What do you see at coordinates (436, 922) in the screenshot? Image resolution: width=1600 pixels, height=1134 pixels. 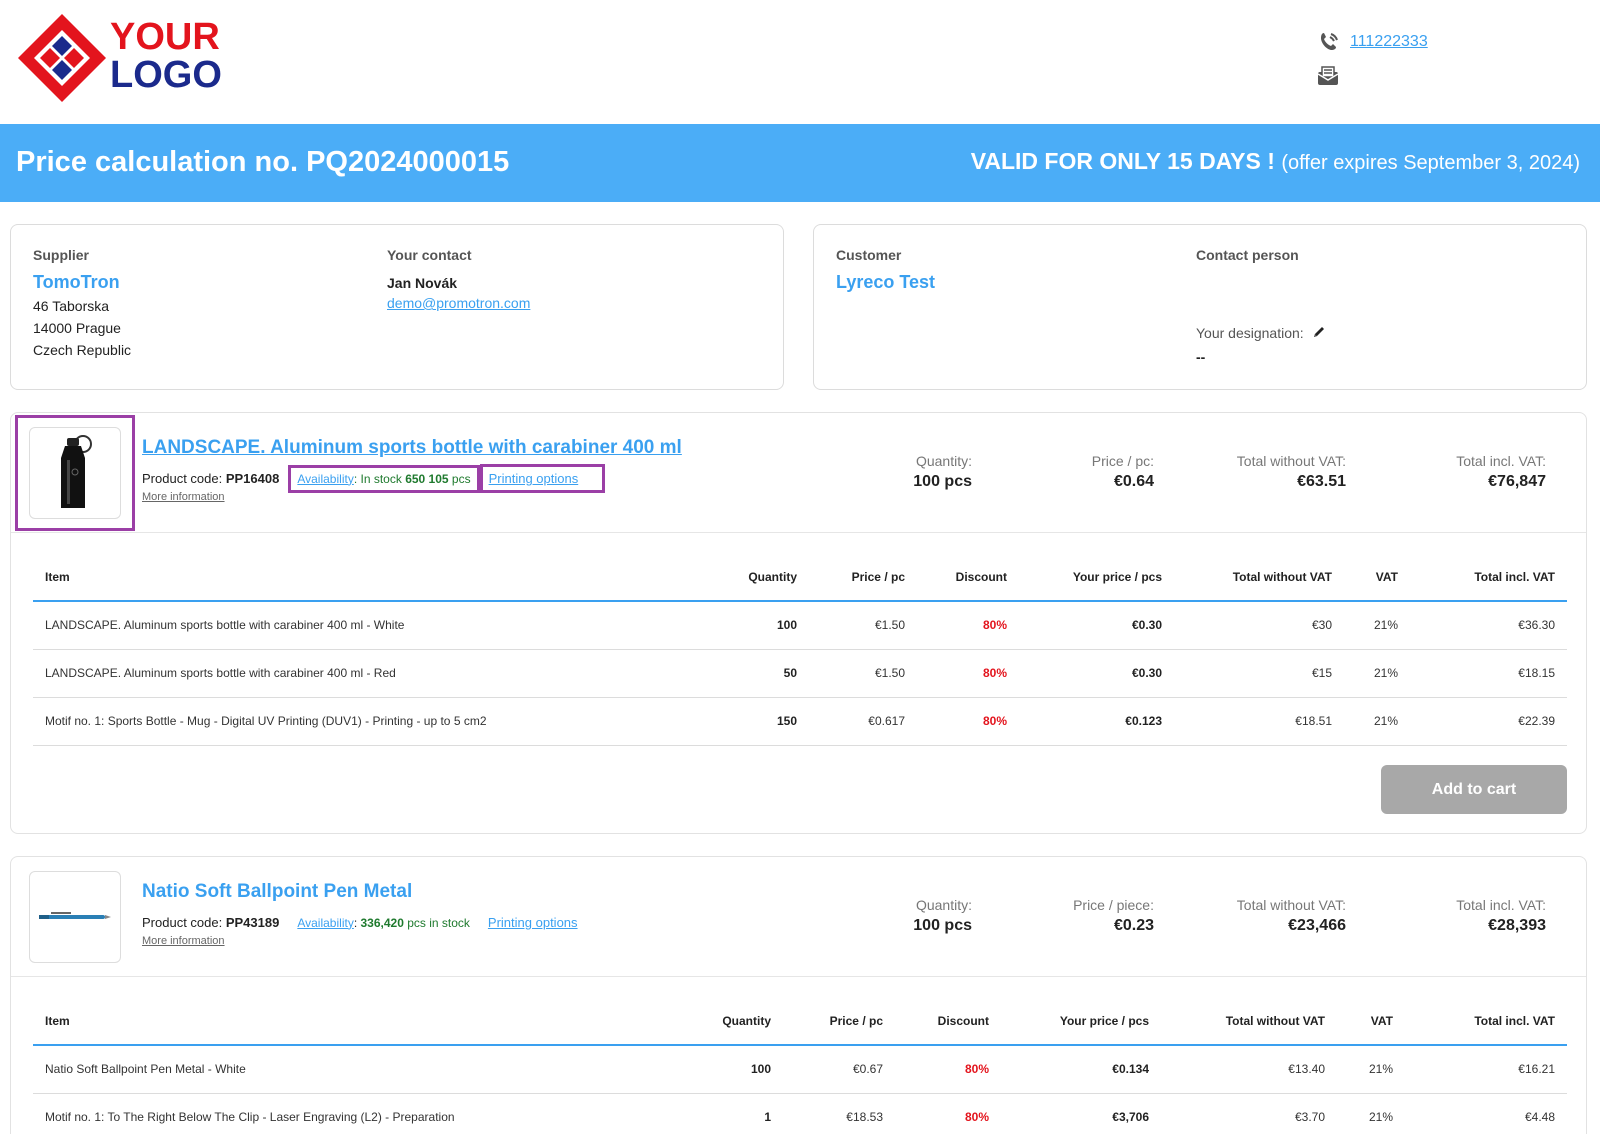 I see `availability-suffix: pcs in stock` at bounding box center [436, 922].